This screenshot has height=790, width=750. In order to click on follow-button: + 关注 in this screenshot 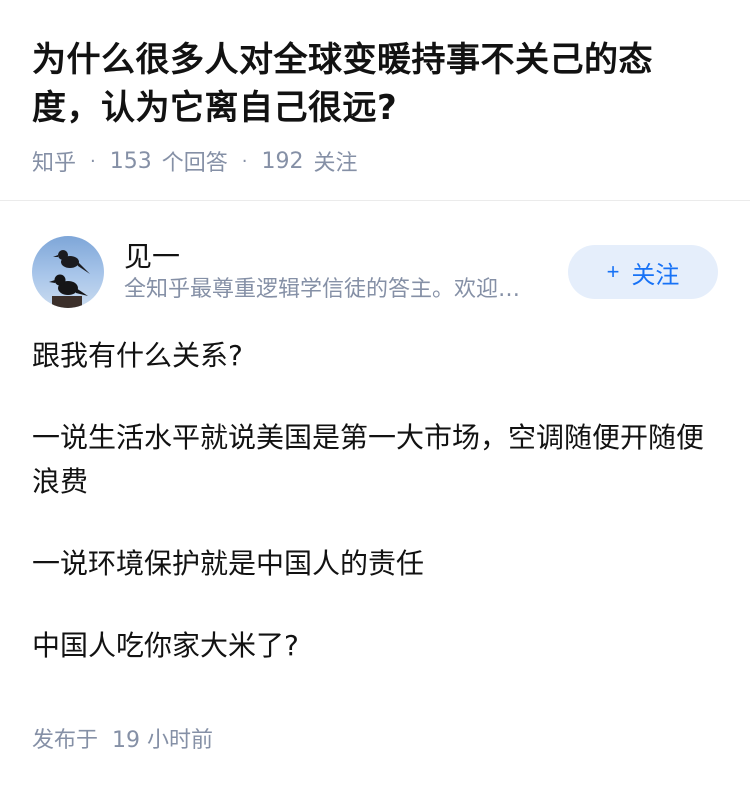, I will do `click(643, 272)`.